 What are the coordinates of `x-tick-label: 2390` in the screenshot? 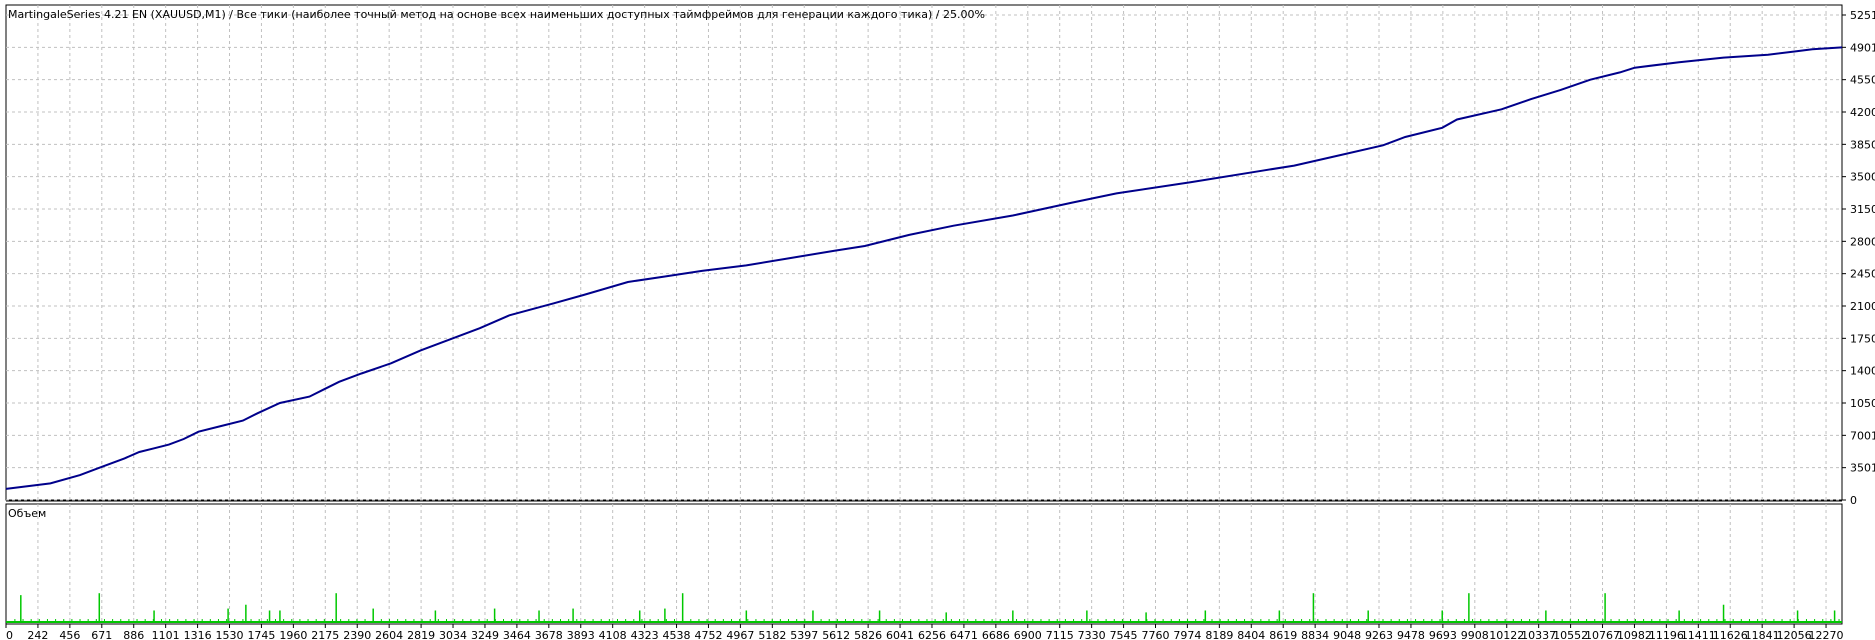 It's located at (357, 634).